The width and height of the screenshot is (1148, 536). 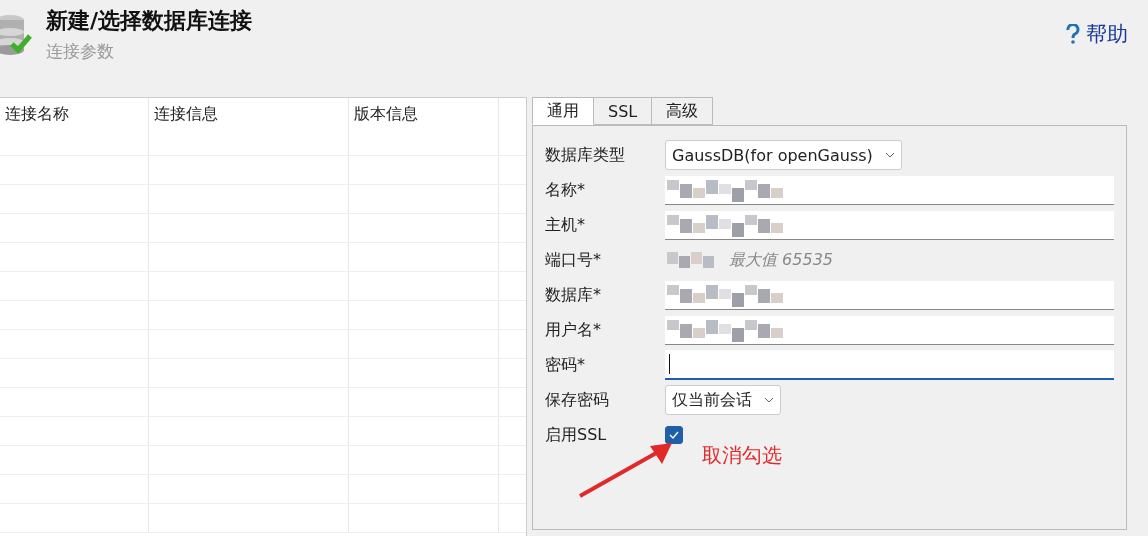 What do you see at coordinates (565, 225) in the screenshot?
I see `field-label: 主机*` at bounding box center [565, 225].